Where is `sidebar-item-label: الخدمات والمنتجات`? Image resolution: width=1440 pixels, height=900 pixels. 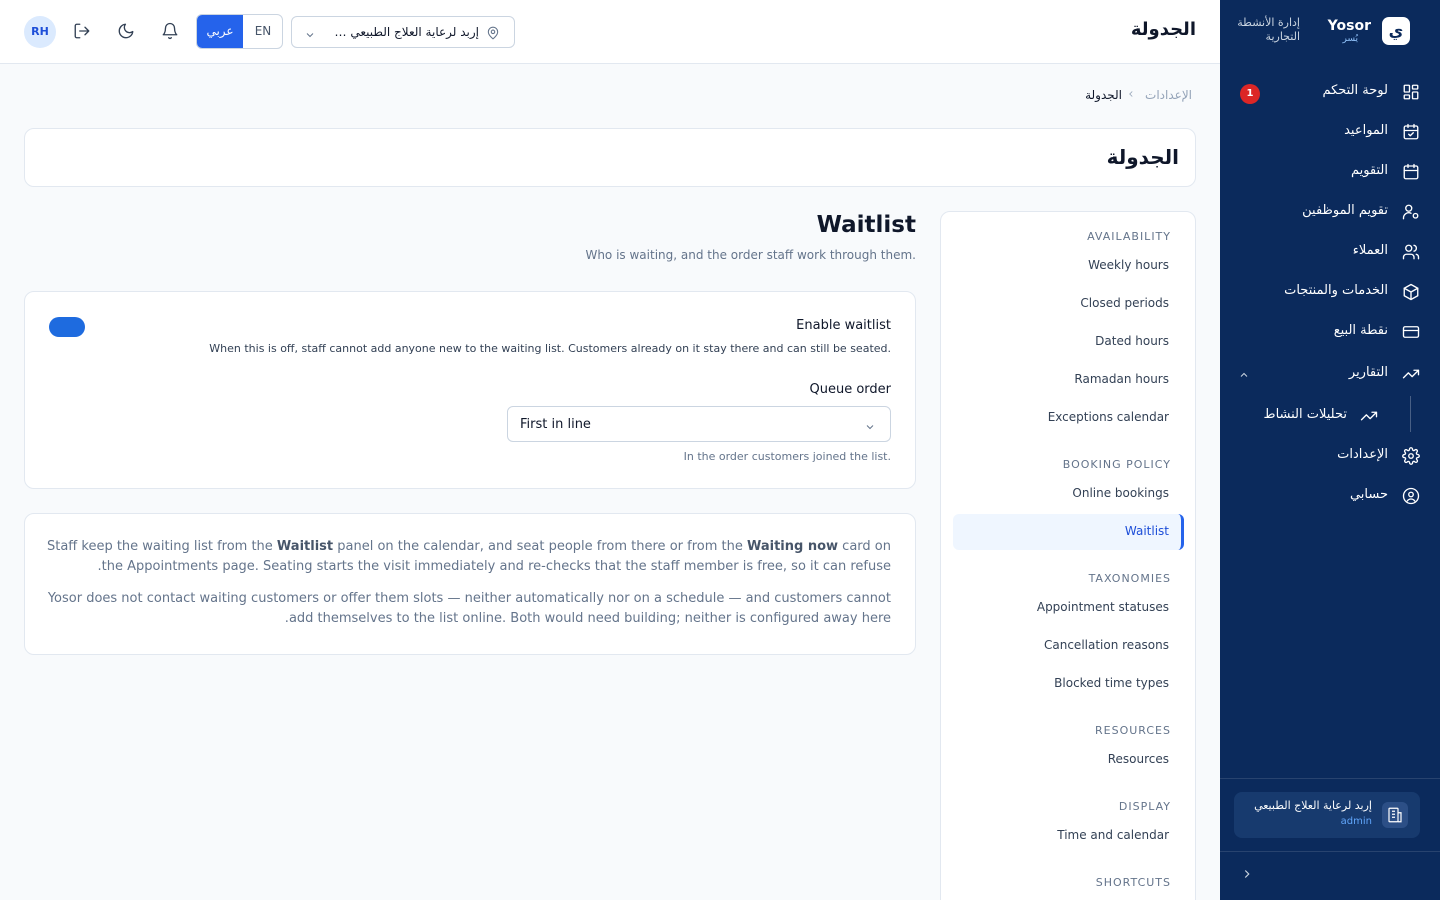
sidebar-item-label: الخدمات والمنتجات is located at coordinates (1336, 290).